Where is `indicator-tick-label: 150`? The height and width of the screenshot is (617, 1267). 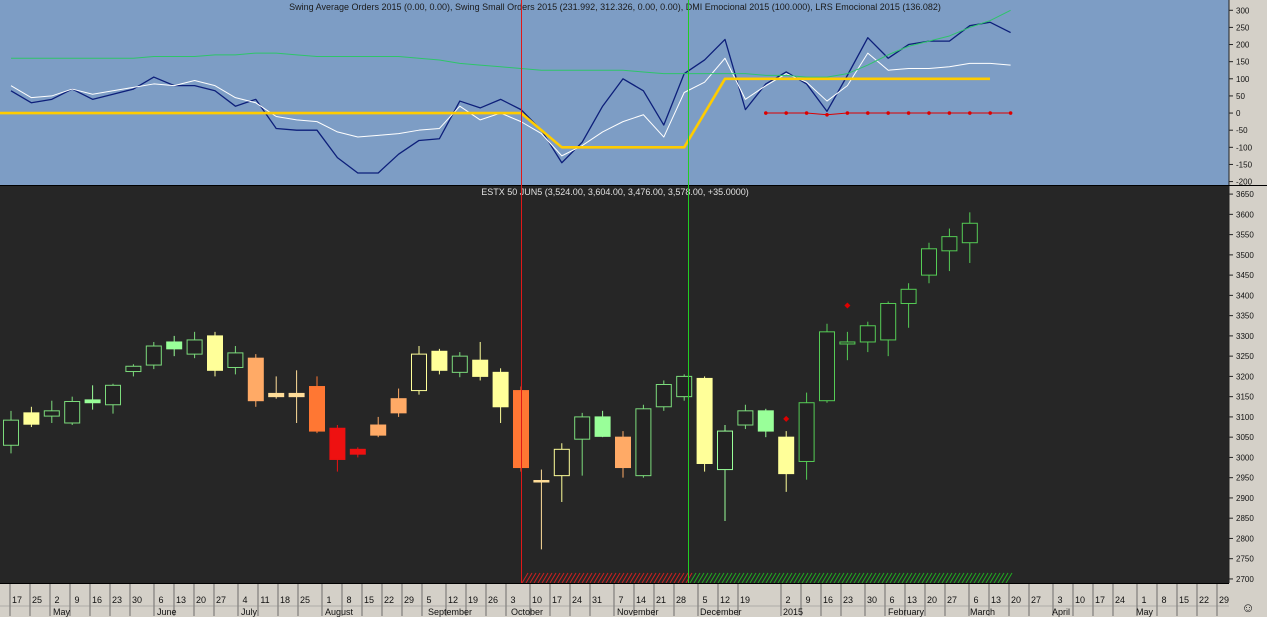 indicator-tick-label: 150 is located at coordinates (1243, 62).